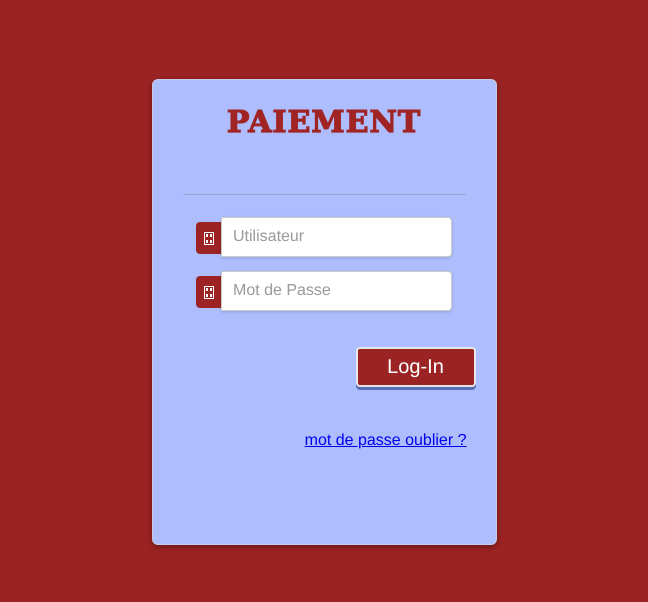 This screenshot has width=648, height=602. What do you see at coordinates (336, 291) in the screenshot?
I see `input-field: Mot de Passe` at bounding box center [336, 291].